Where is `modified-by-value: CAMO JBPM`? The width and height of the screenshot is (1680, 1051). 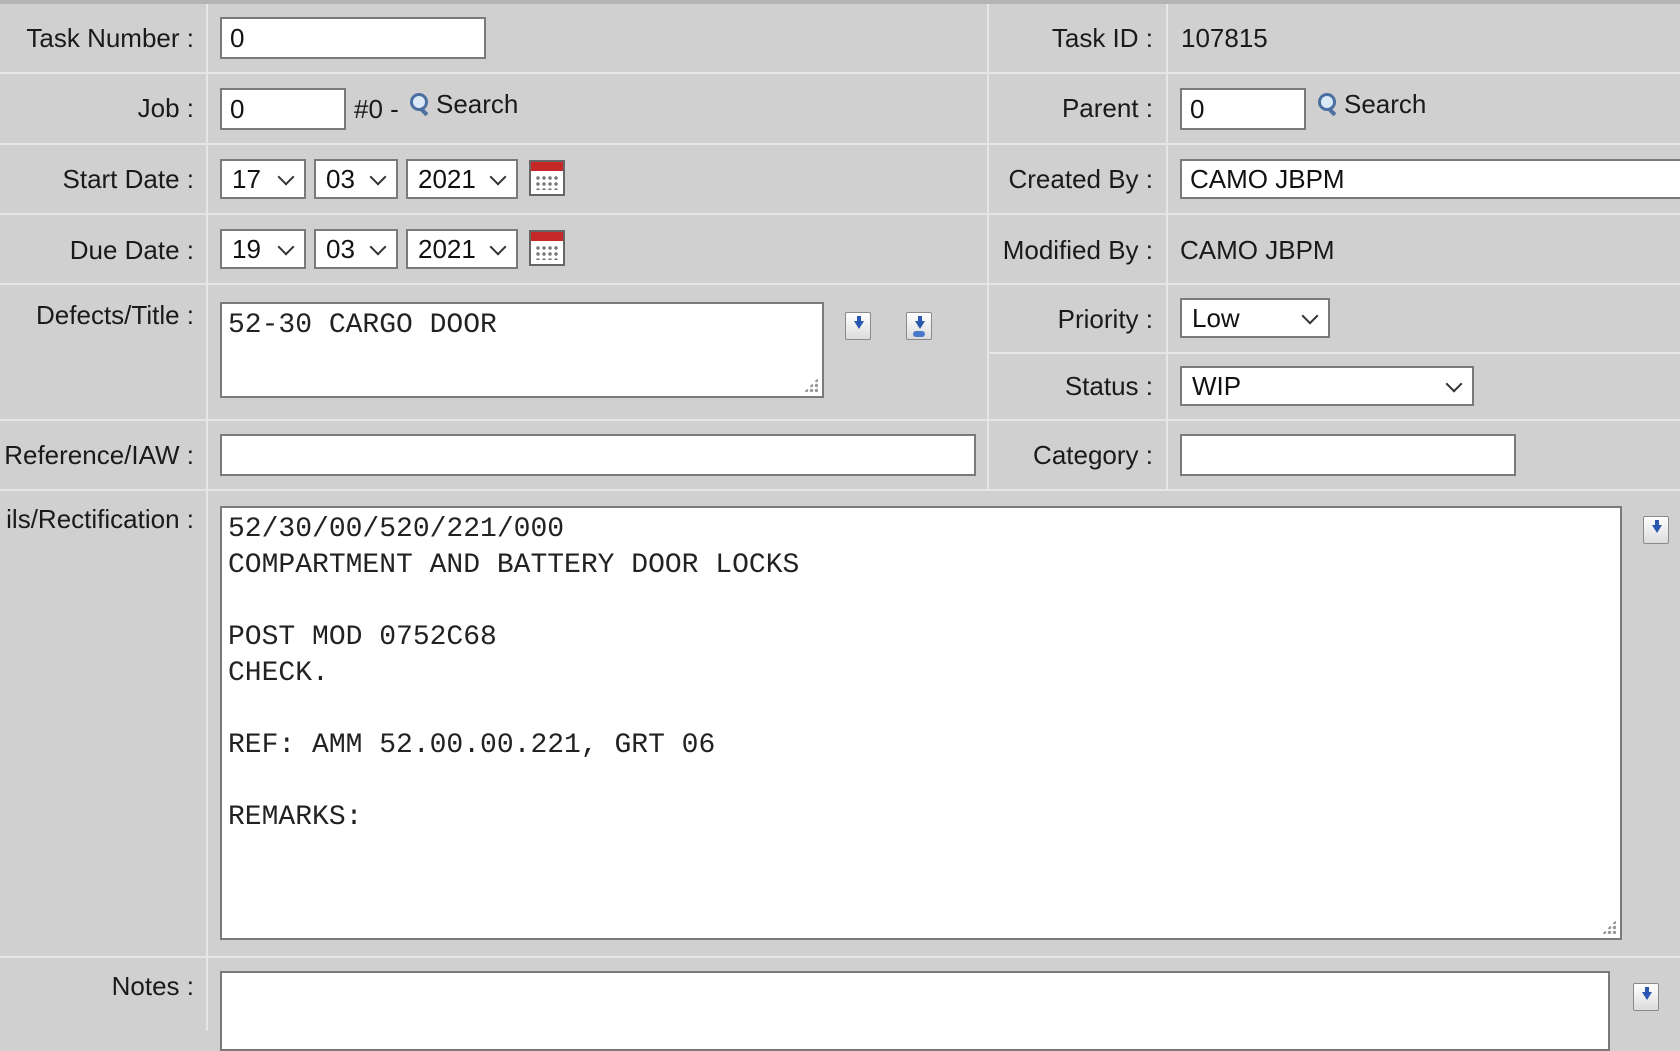
modified-by-value: CAMO JBPM is located at coordinates (1257, 250).